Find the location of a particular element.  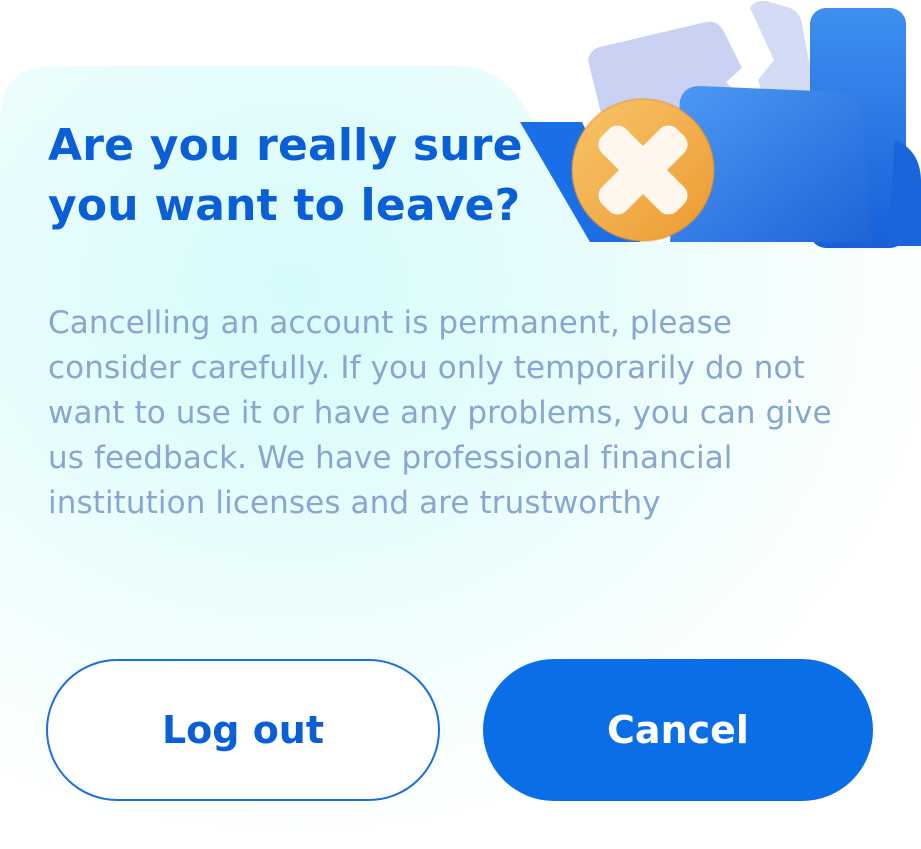

cancel-button-label: Cancel is located at coordinates (678, 730).